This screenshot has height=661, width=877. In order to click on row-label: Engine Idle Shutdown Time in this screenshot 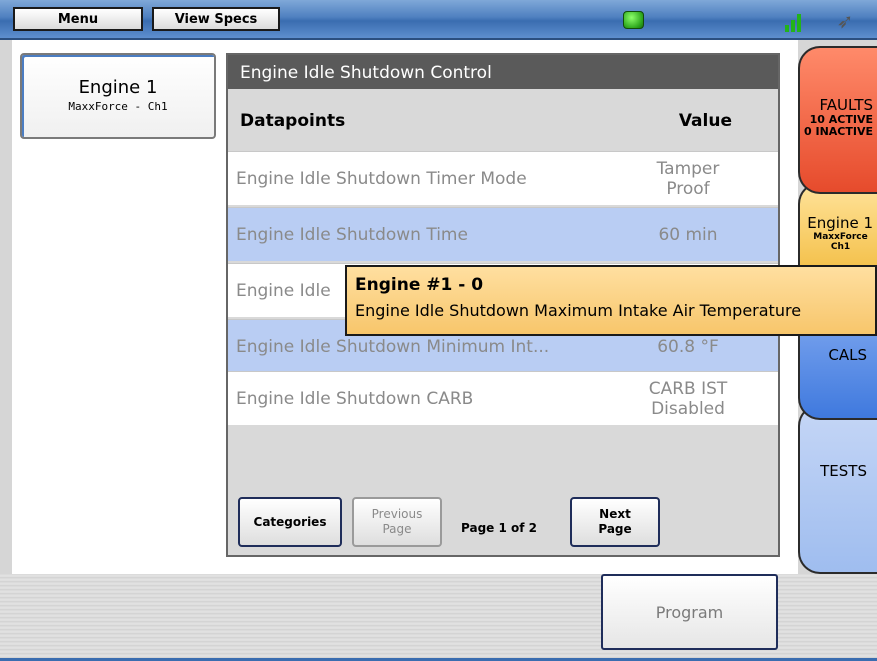, I will do `click(352, 235)`.